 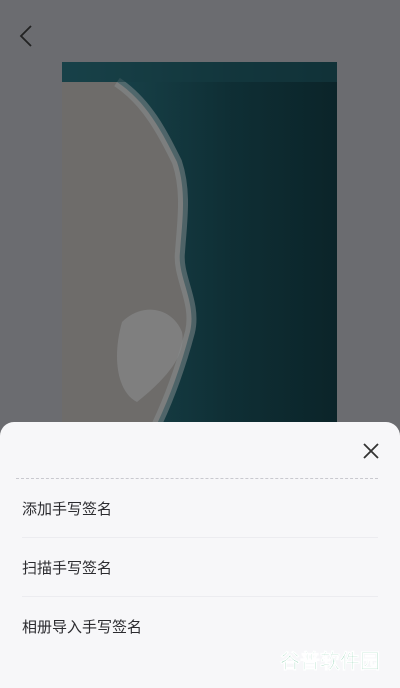 I want to click on back-button, so click(x=26, y=36).